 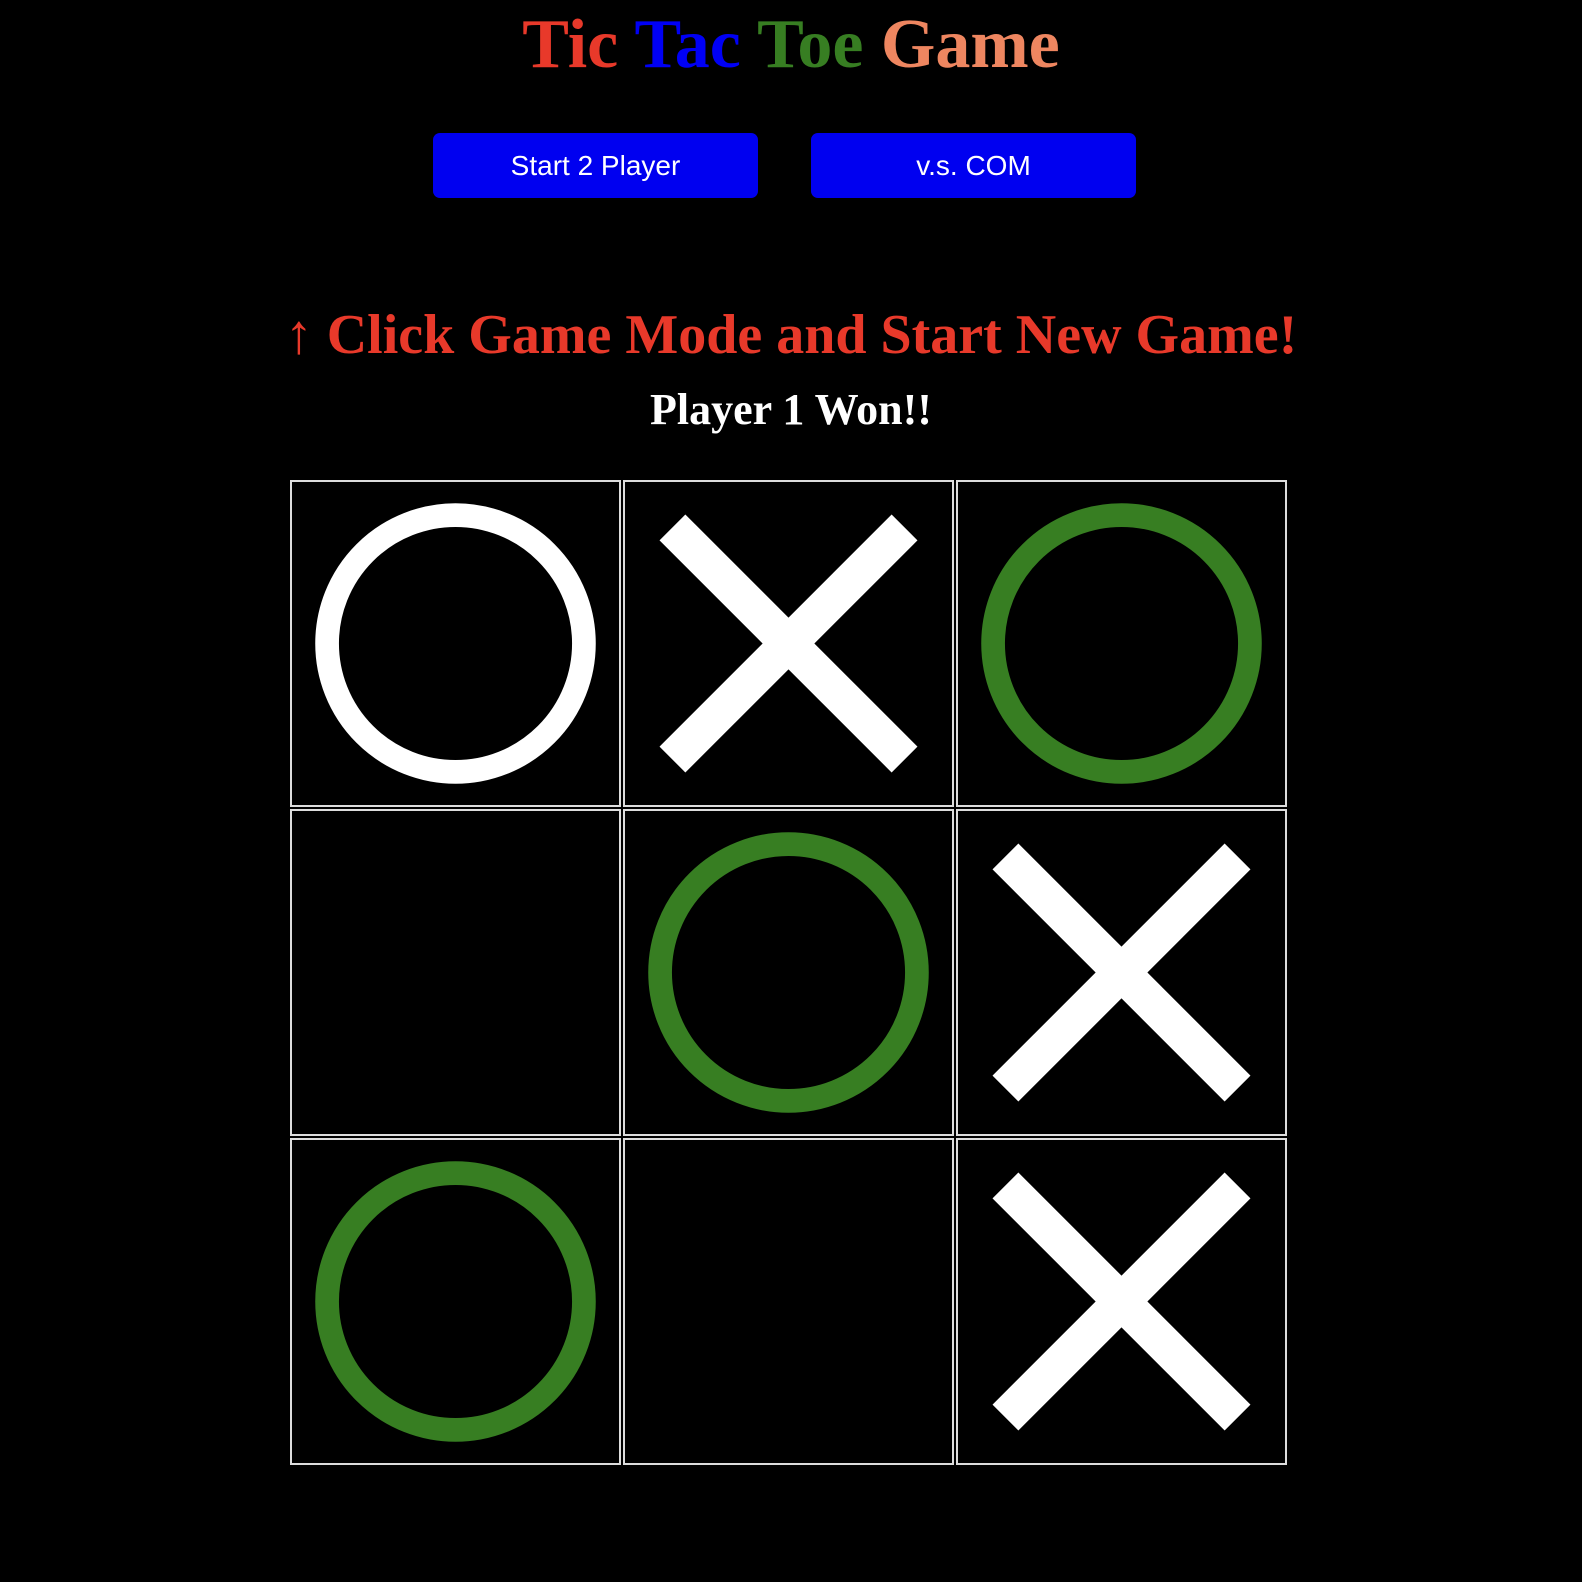 I want to click on title-word-toe: Toe, so click(x=810, y=44).